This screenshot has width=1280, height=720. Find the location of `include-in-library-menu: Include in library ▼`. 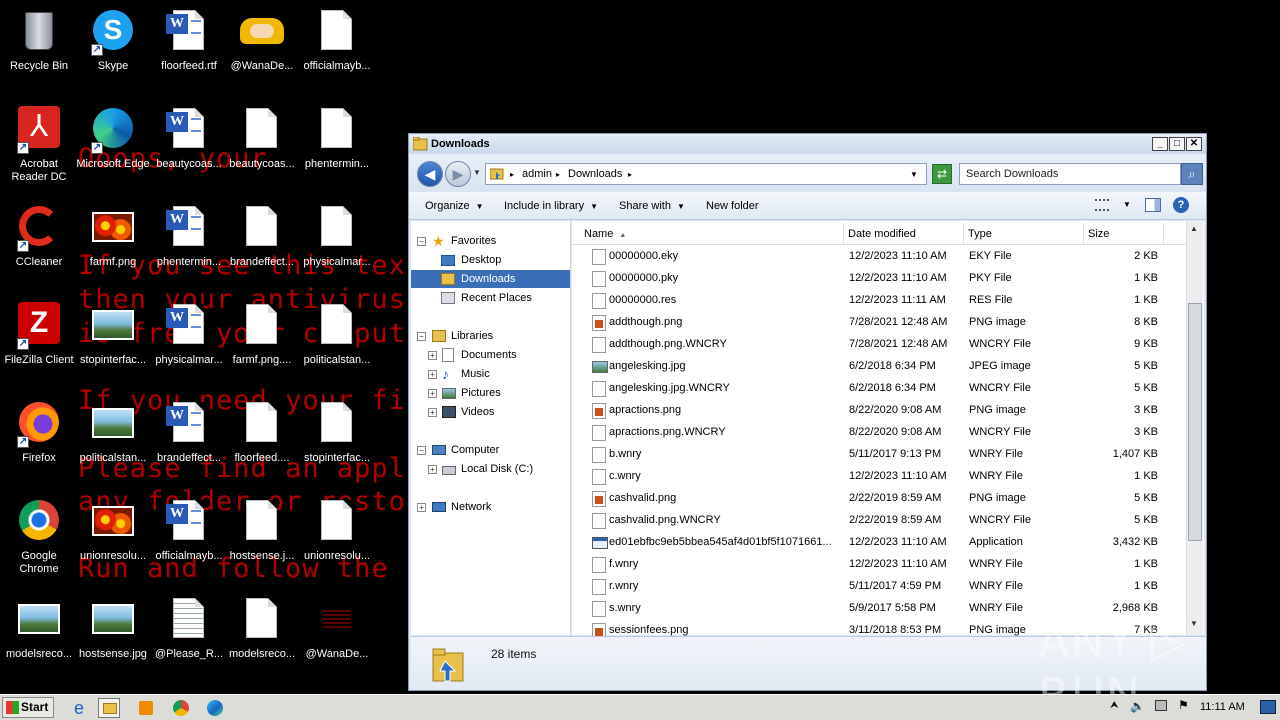

include-in-library-menu: Include in library ▼ is located at coordinates (551, 206).